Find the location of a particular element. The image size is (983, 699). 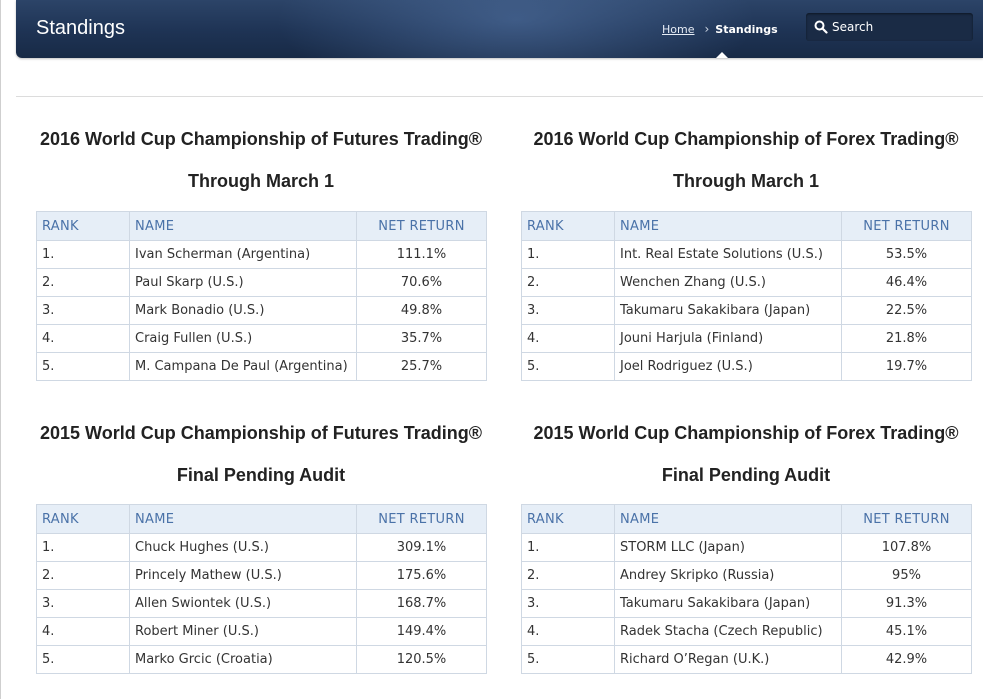

table-row: 4. Robert Miner (U.S.) 149.4% is located at coordinates (261, 631).